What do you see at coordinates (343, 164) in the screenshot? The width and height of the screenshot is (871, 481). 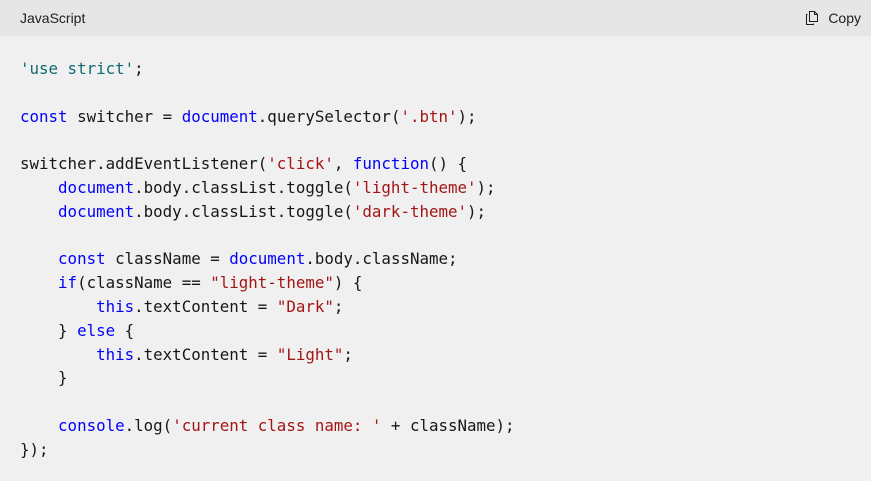 I see `code-token: ,` at bounding box center [343, 164].